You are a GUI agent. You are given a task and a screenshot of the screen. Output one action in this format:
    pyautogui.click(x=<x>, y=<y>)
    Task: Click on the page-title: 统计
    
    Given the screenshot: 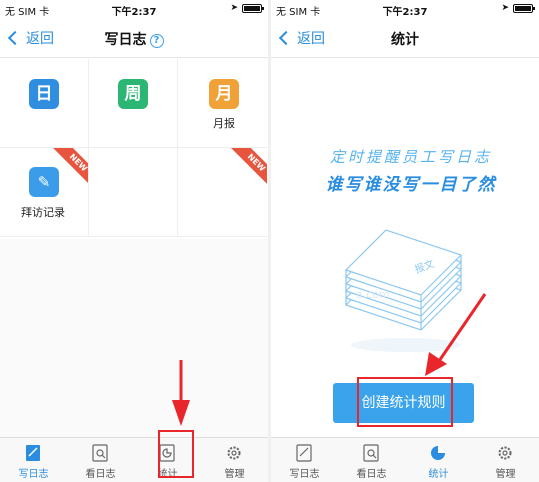 What is the action you would take?
    pyautogui.click(x=405, y=40)
    